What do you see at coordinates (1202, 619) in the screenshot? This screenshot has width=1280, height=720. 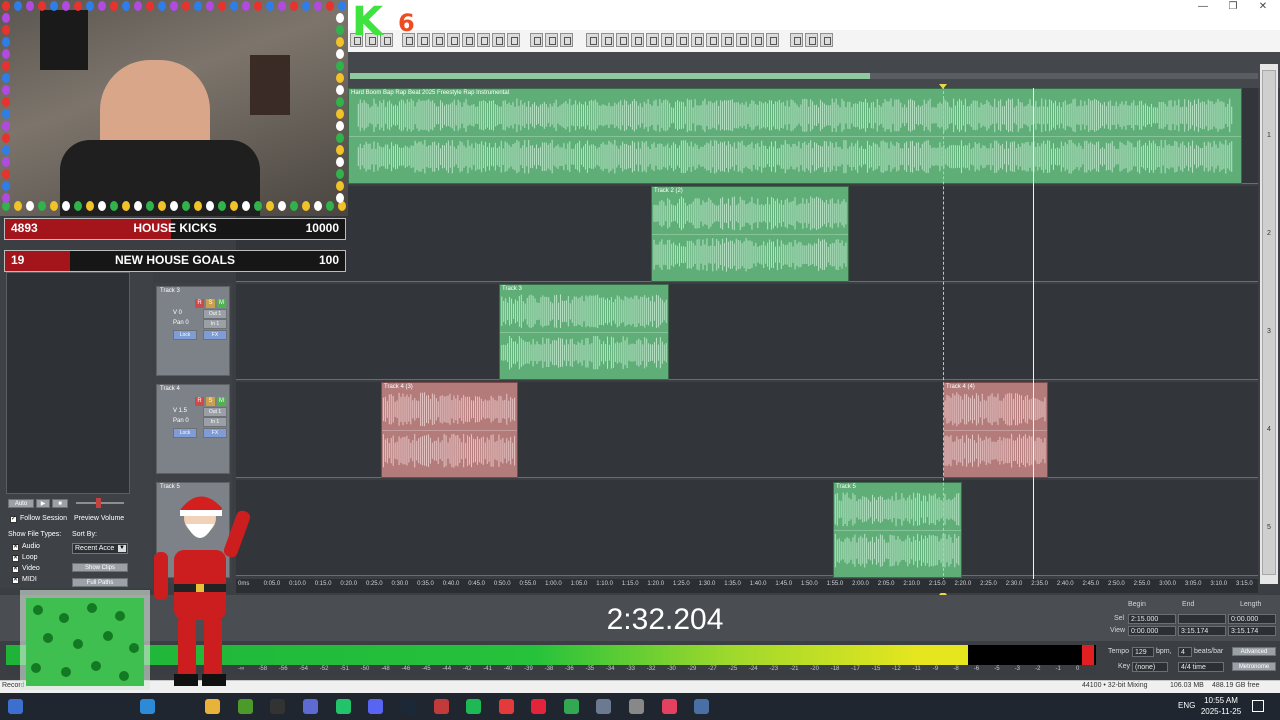 I see `sel-end-field` at bounding box center [1202, 619].